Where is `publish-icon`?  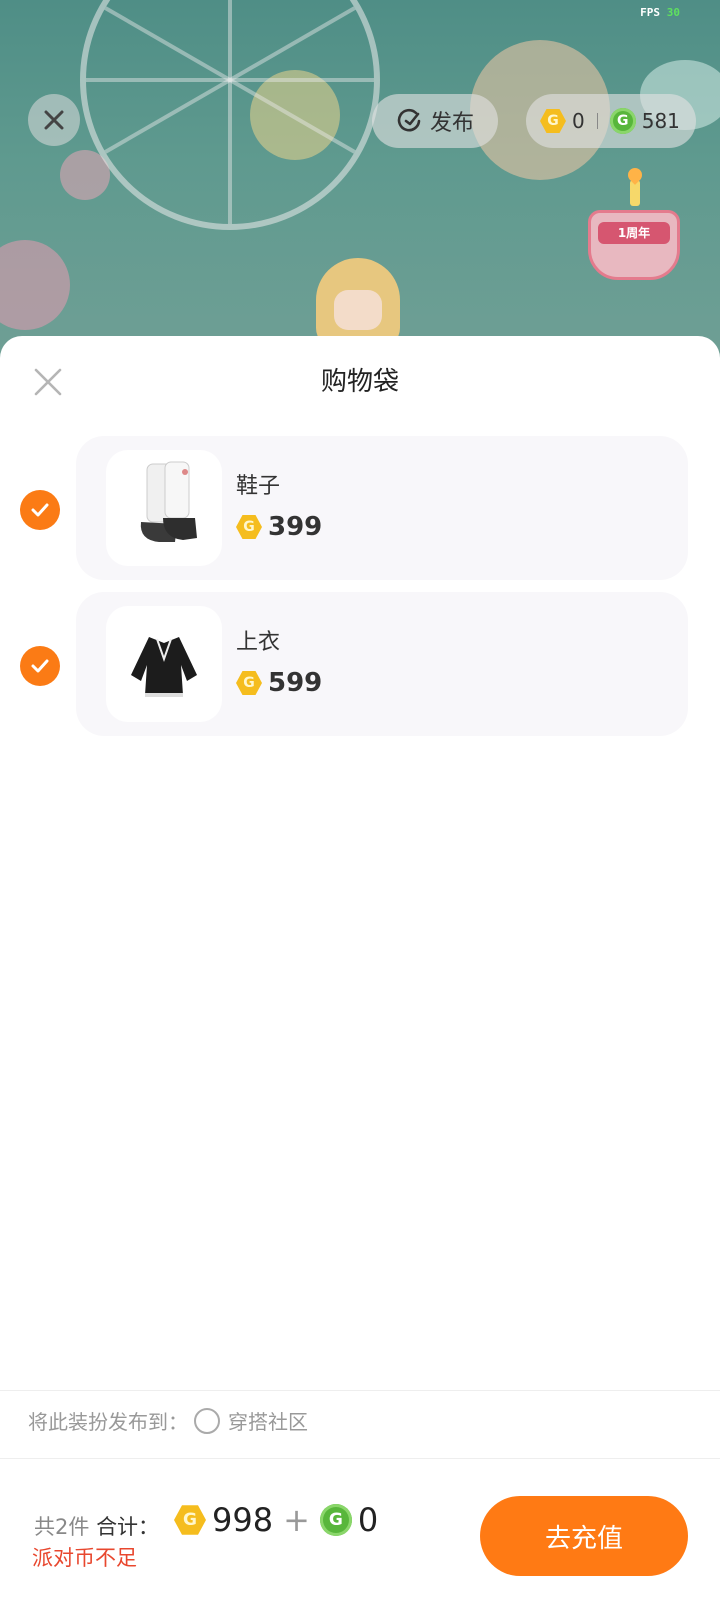 publish-icon is located at coordinates (409, 120).